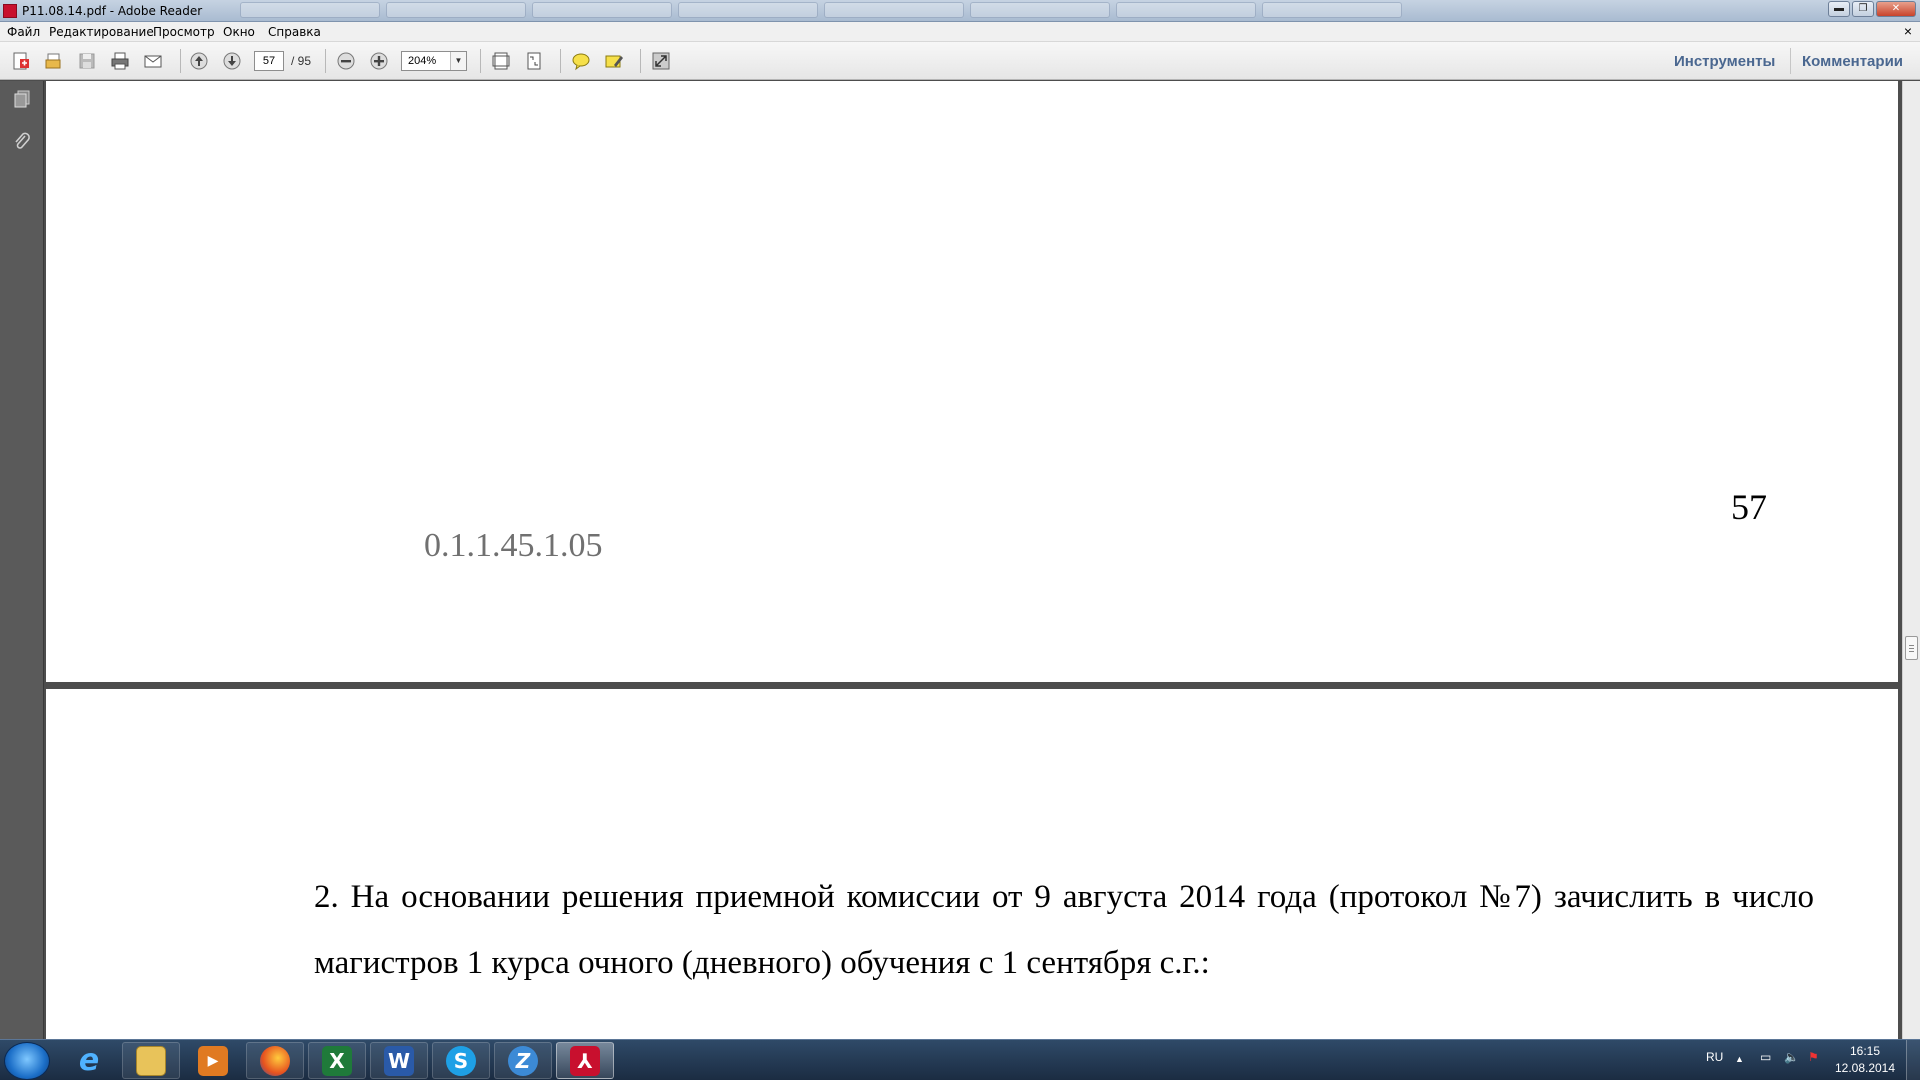 This screenshot has width=1920, height=1080. What do you see at coordinates (10, 11) in the screenshot?
I see `adobe-reader-icon` at bounding box center [10, 11].